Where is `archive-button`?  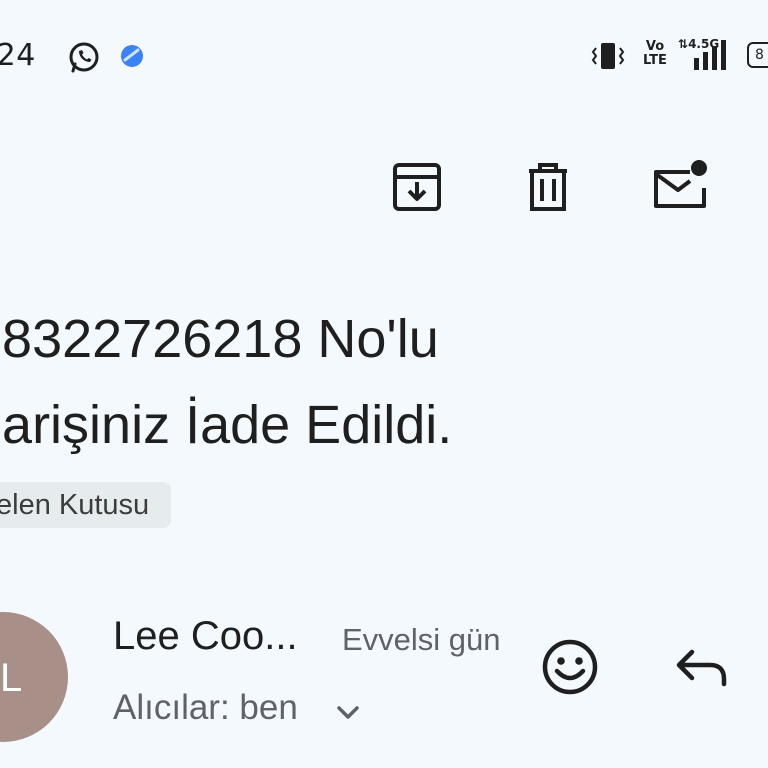
archive-button is located at coordinates (417, 187).